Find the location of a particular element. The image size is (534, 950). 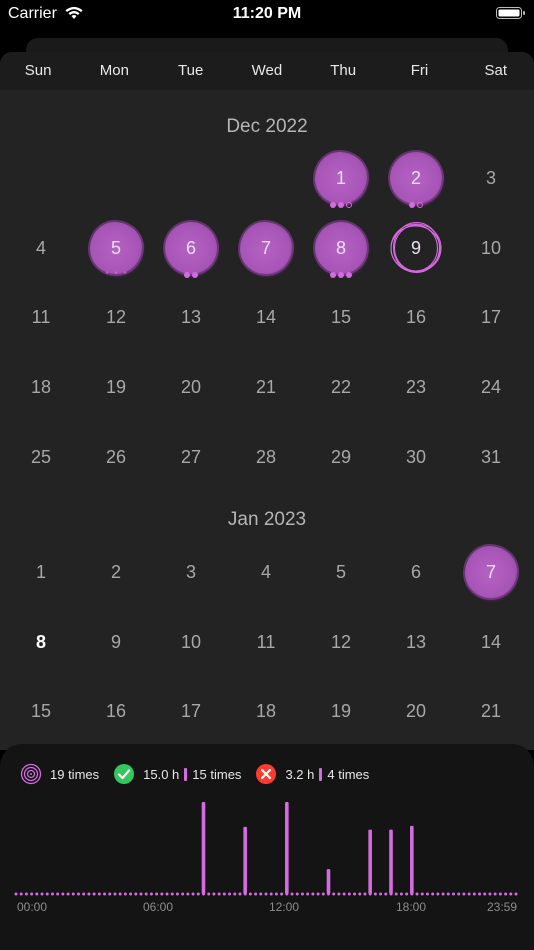

day-number: 12 is located at coordinates (341, 641).